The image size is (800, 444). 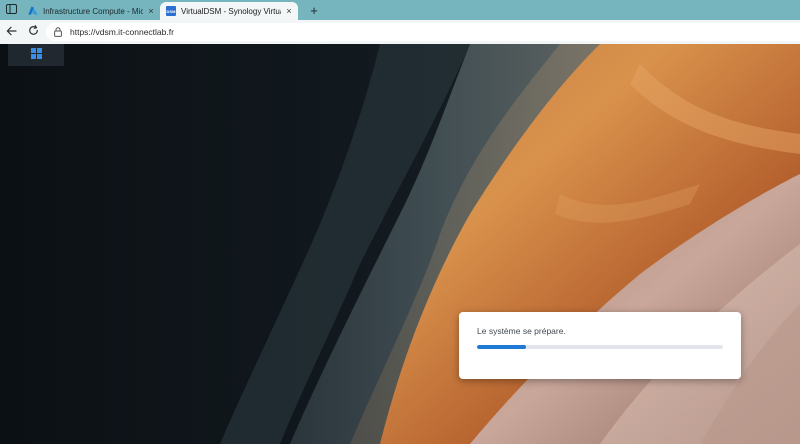 I want to click on progress-bar-fill, so click(x=502, y=347).